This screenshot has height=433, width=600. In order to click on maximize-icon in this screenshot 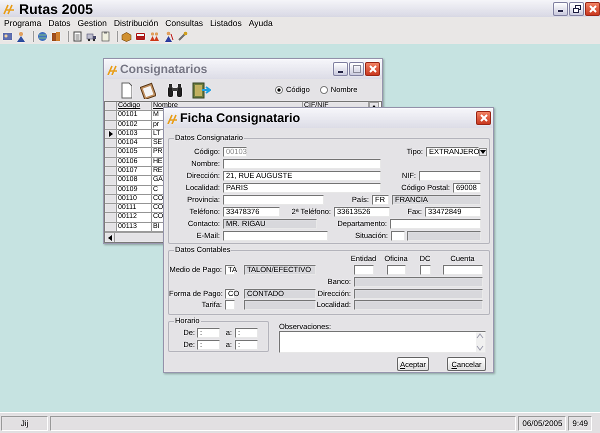, I will do `click(356, 69)`.